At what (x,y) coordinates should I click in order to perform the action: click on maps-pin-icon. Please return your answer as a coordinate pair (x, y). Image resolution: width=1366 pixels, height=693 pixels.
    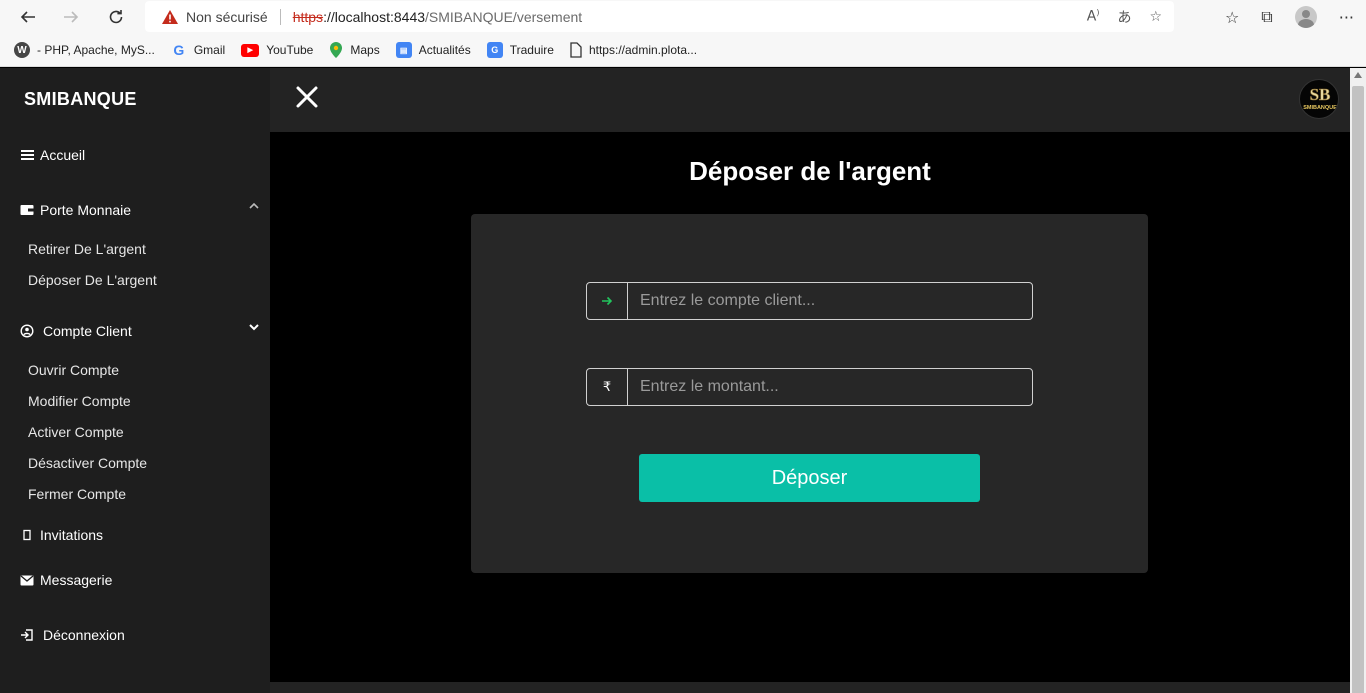
    Looking at the image, I should click on (336, 50).